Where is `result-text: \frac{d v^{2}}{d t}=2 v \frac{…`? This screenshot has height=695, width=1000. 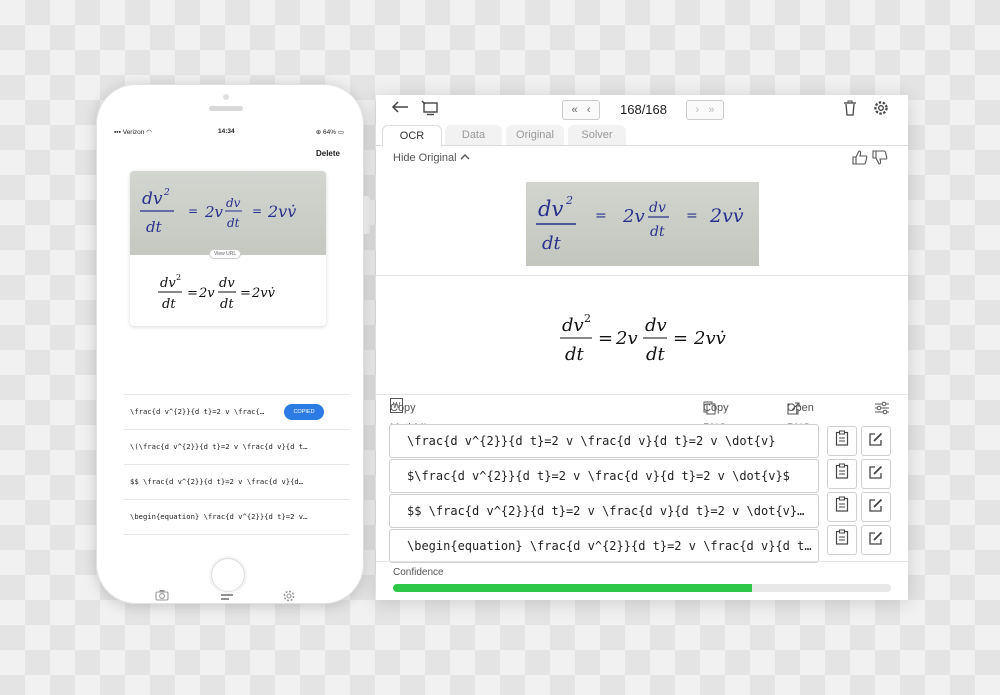
result-text: \frac{d v^{2}}{d t}=2 v \frac{… is located at coordinates (197, 411).